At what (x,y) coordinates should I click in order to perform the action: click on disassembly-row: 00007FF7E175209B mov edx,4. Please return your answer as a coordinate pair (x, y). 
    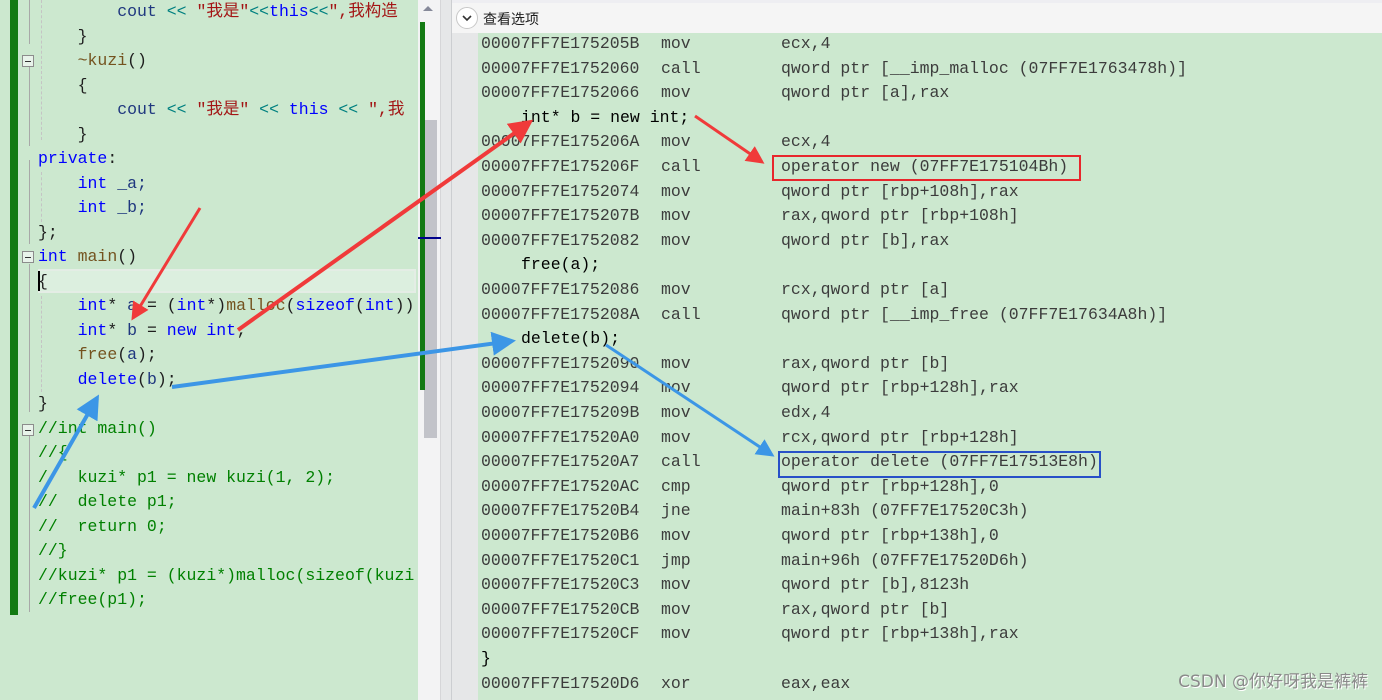
    Looking at the image, I should click on (917, 413).